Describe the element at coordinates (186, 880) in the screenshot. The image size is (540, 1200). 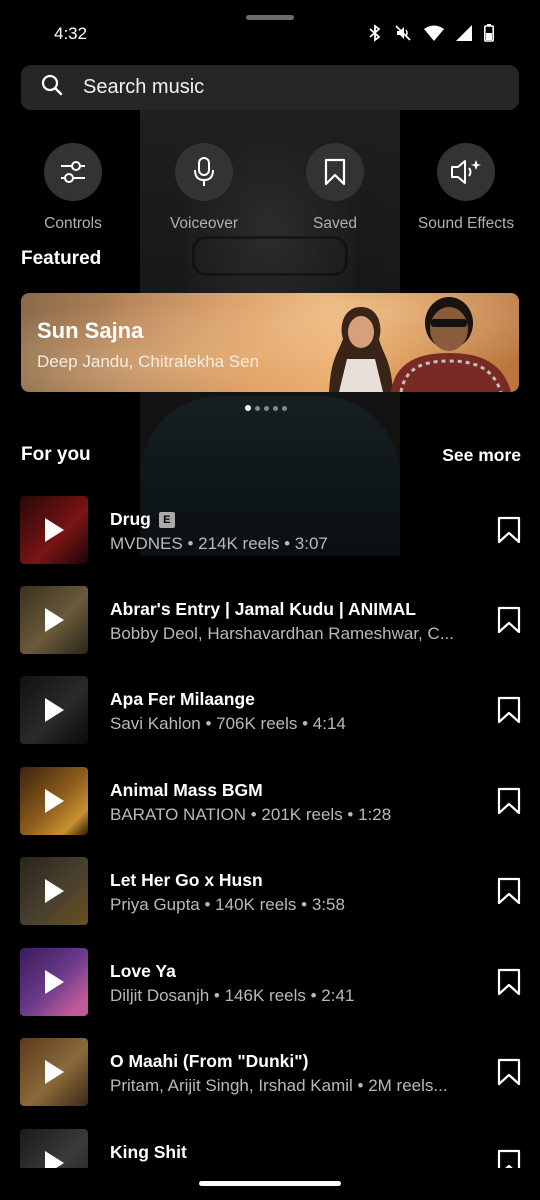
I see `track-title: Let Her Go x Husn` at that location.